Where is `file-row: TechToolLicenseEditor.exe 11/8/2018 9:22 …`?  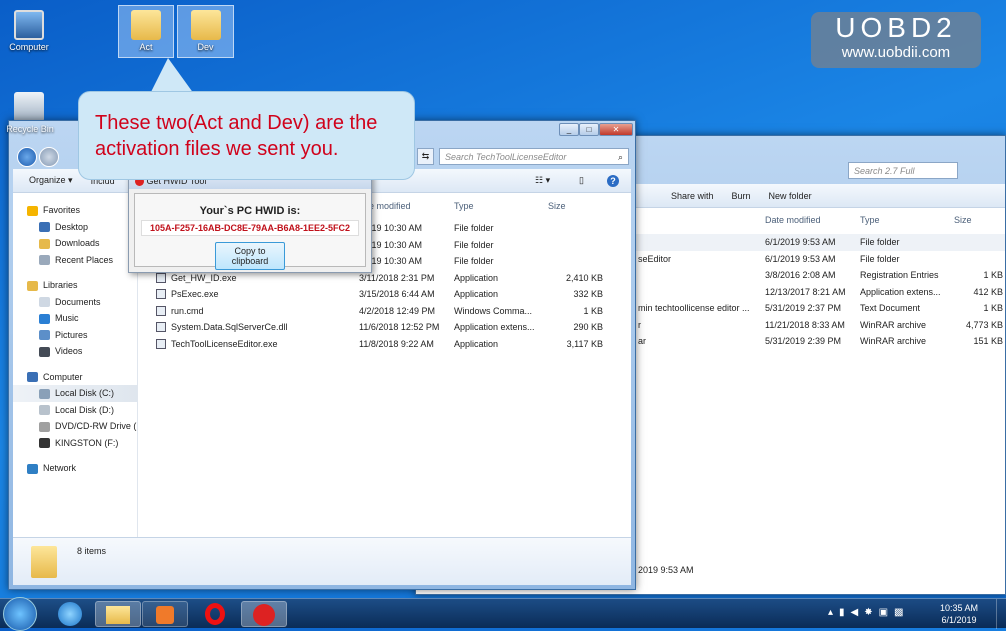 file-row: TechToolLicenseEditor.exe 11/8/2018 9:22 … is located at coordinates (322, 344).